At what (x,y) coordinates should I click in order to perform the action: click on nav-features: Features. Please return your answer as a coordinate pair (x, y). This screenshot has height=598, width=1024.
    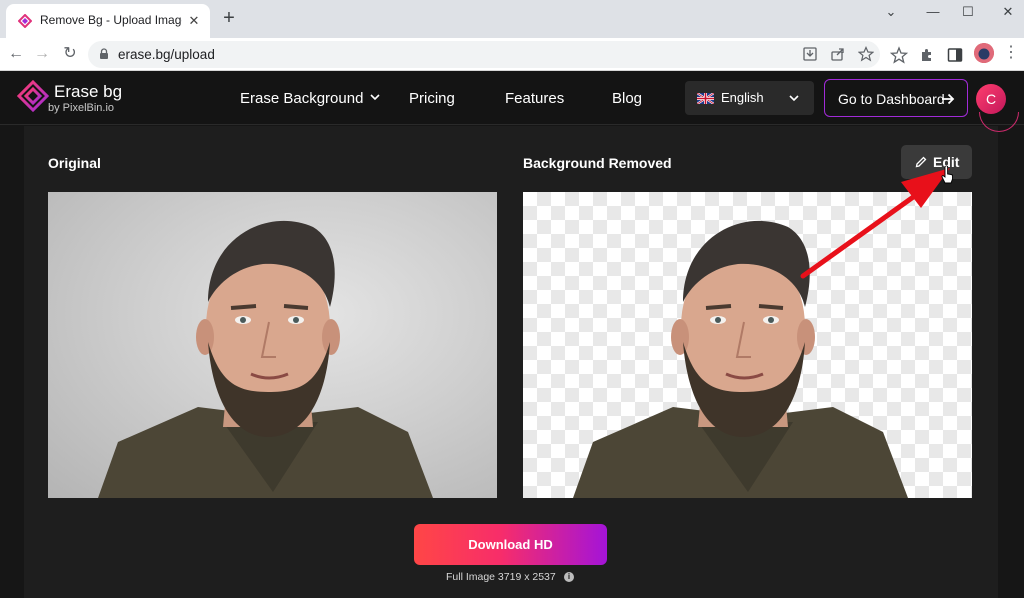
    Looking at the image, I should click on (534, 98).